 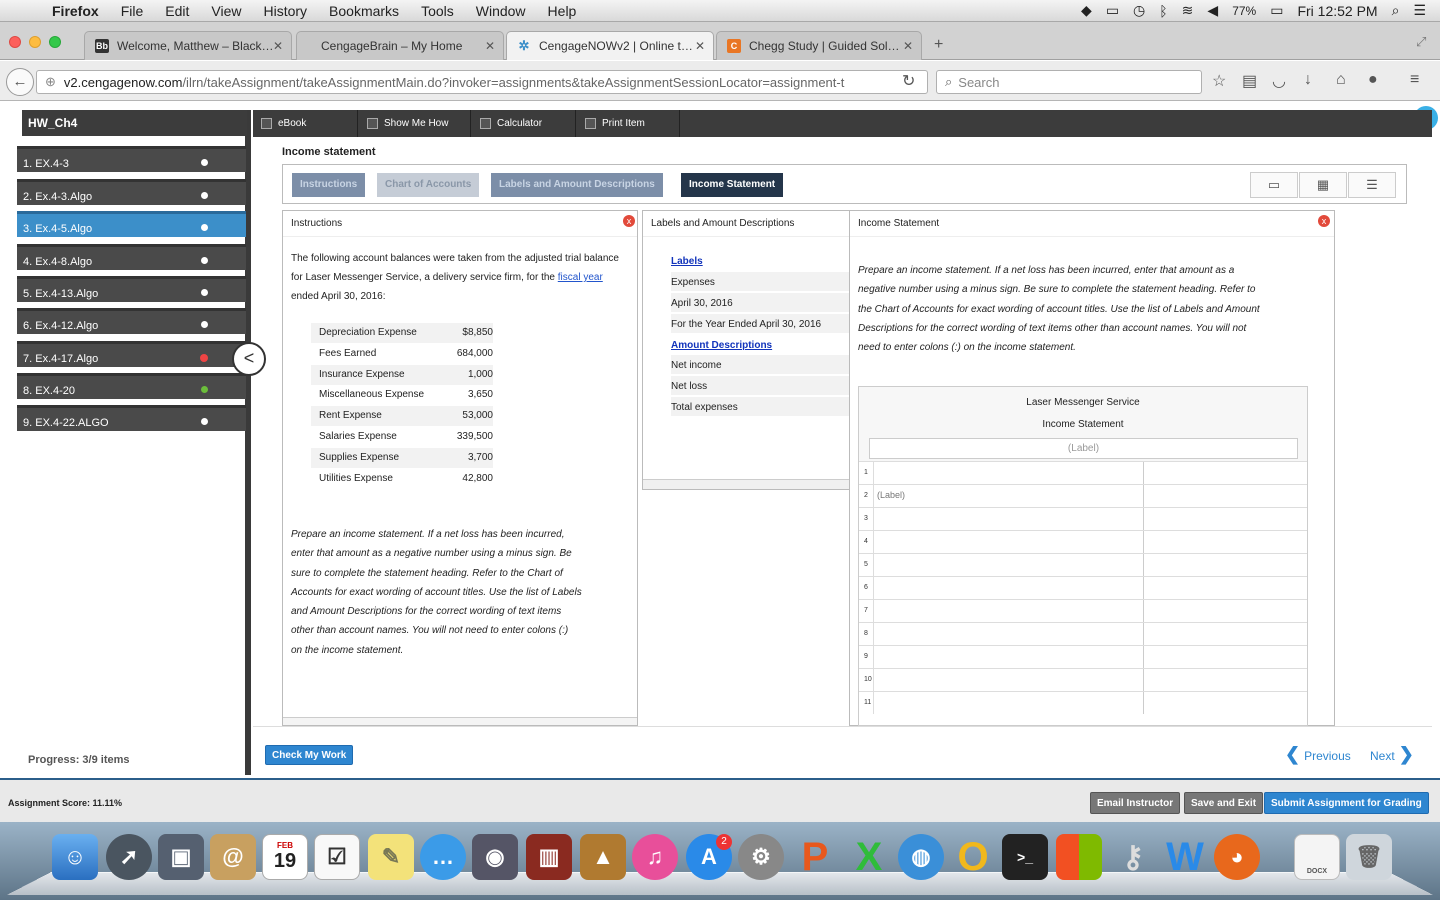 What do you see at coordinates (815, 857) in the screenshot?
I see `powerpoint-icon: P` at bounding box center [815, 857].